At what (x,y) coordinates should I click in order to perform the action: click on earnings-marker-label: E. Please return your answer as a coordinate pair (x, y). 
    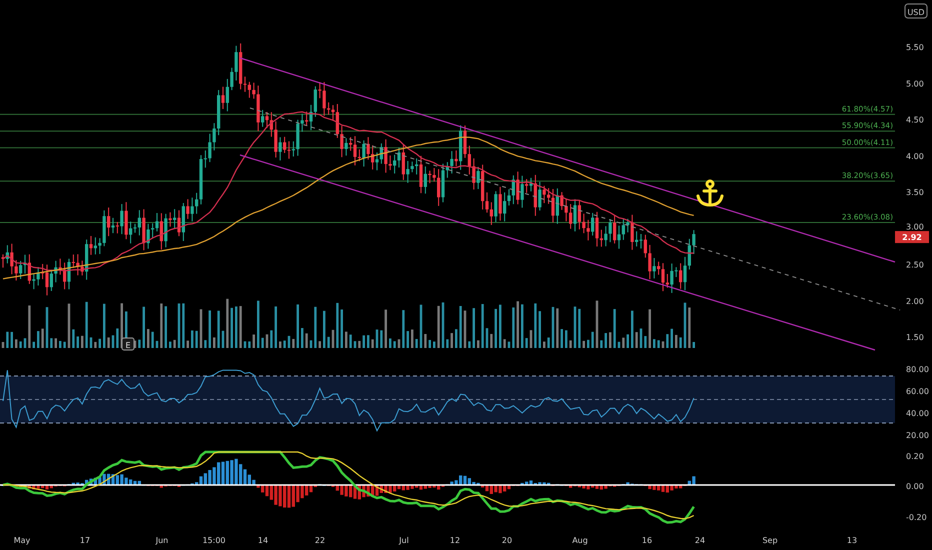
    Looking at the image, I should click on (128, 345).